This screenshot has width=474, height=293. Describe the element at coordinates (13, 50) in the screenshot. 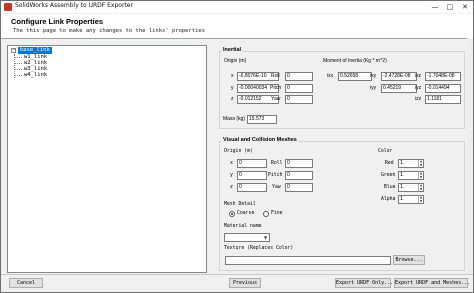

I see `collapse-icon: −` at that location.